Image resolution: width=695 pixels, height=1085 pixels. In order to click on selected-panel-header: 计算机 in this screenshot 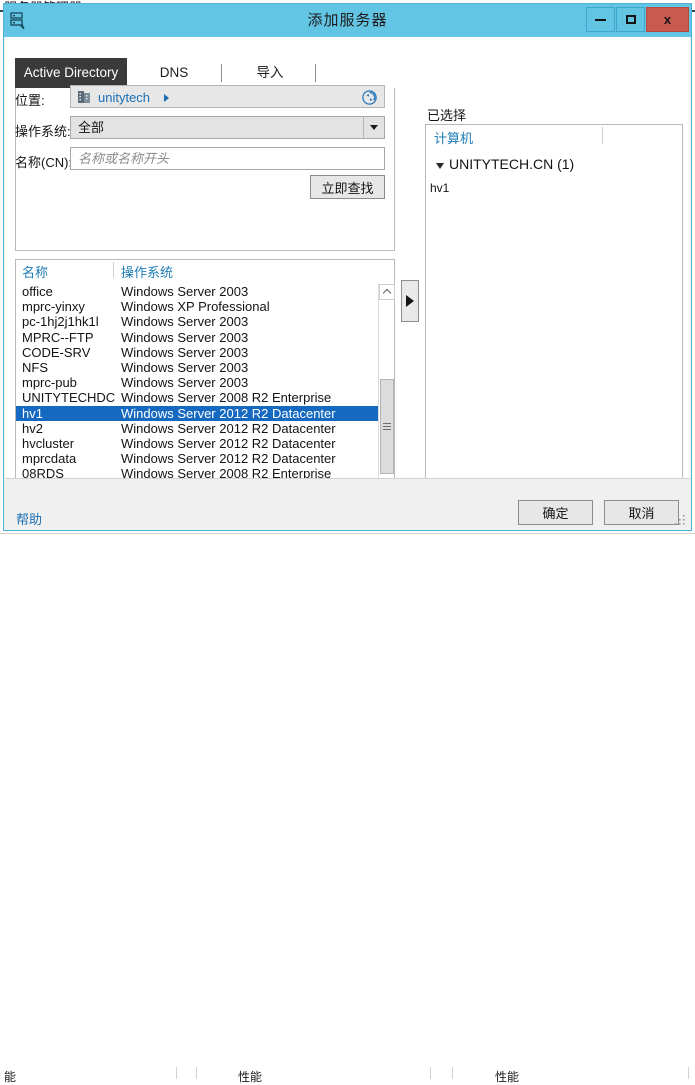, I will do `click(554, 136)`.